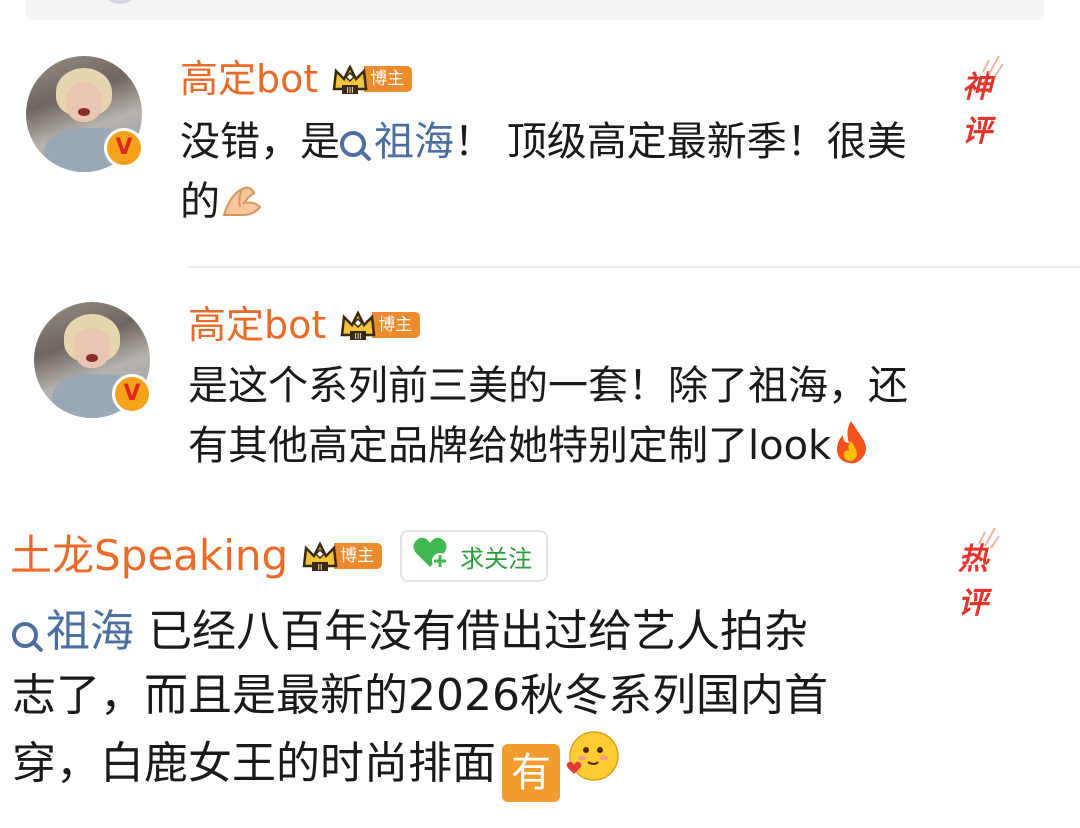 The image size is (1080, 828). Describe the element at coordinates (592, 765) in the screenshot. I see `smiling-face-heart-emoji` at that location.